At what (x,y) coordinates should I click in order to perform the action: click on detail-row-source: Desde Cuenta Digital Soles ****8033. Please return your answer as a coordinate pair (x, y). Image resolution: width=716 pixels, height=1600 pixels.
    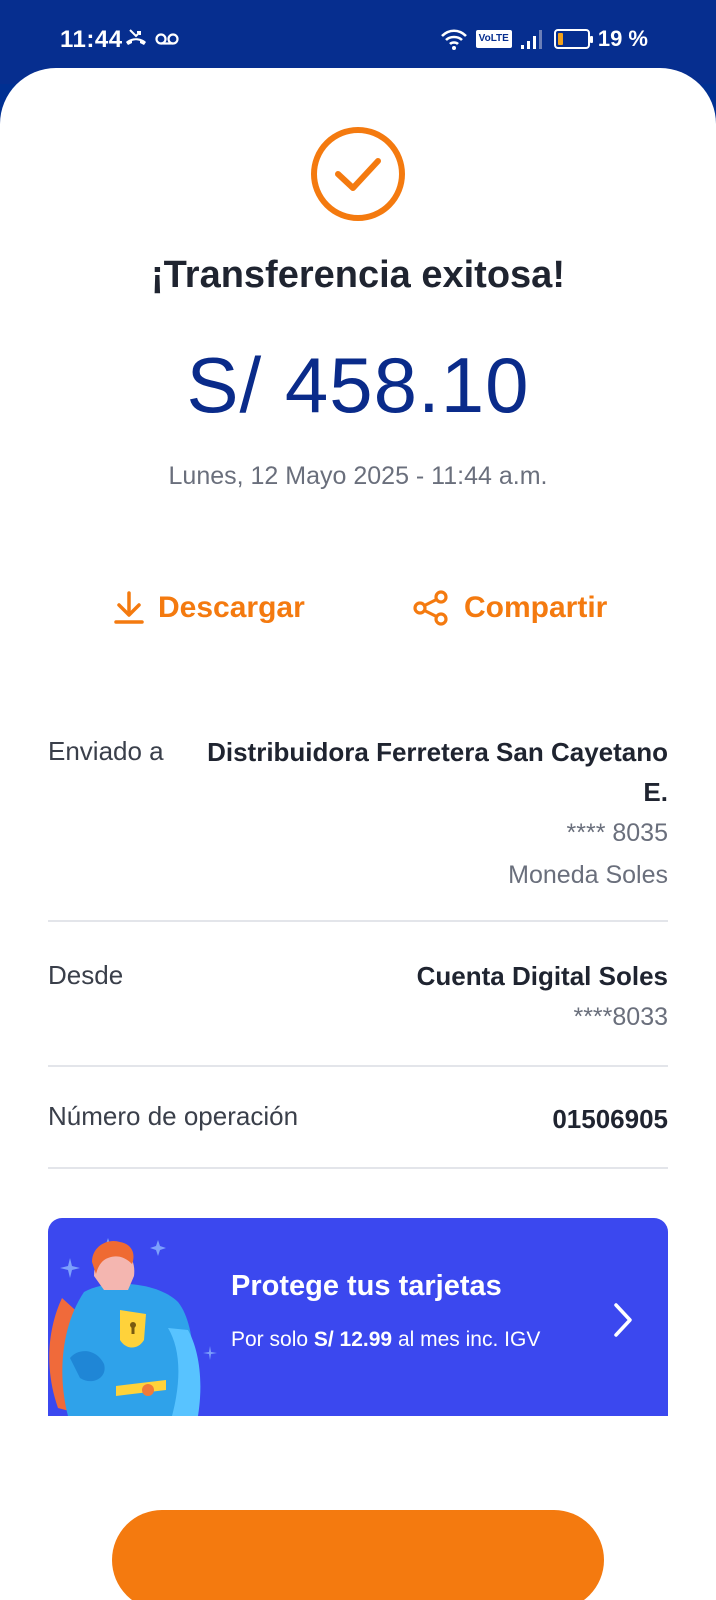
    Looking at the image, I should click on (358, 994).